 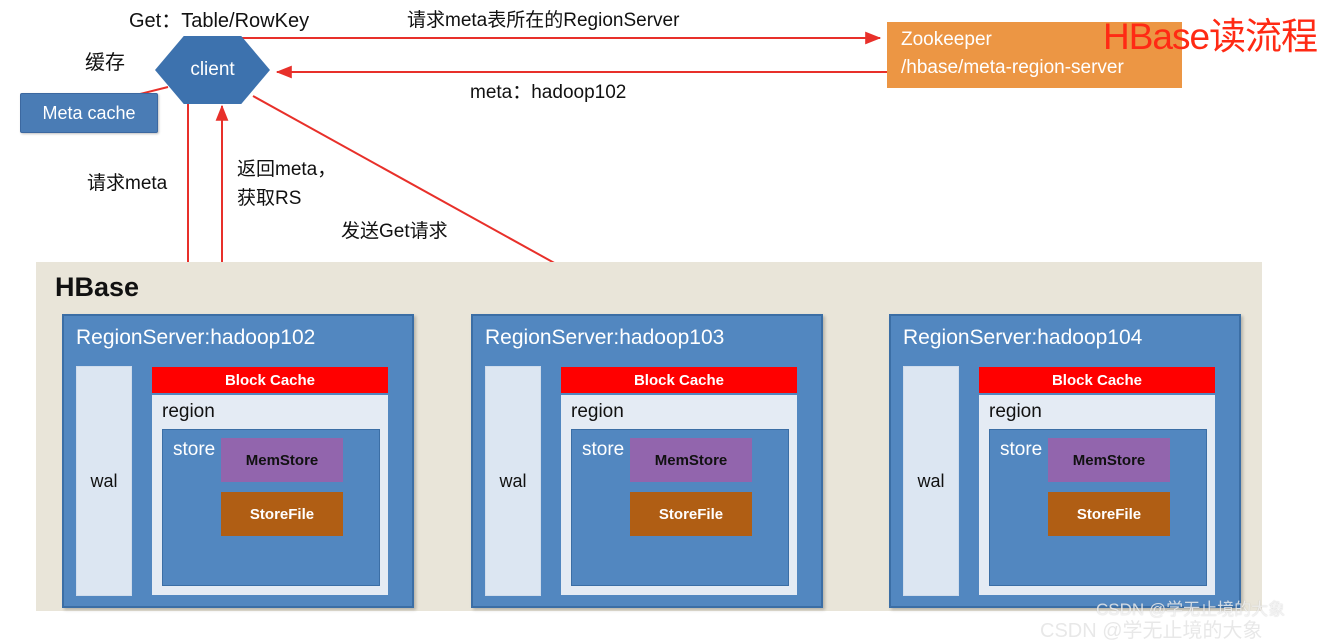 I want to click on label-meta-hadoop102: meta：hadoop102, so click(x=548, y=92).